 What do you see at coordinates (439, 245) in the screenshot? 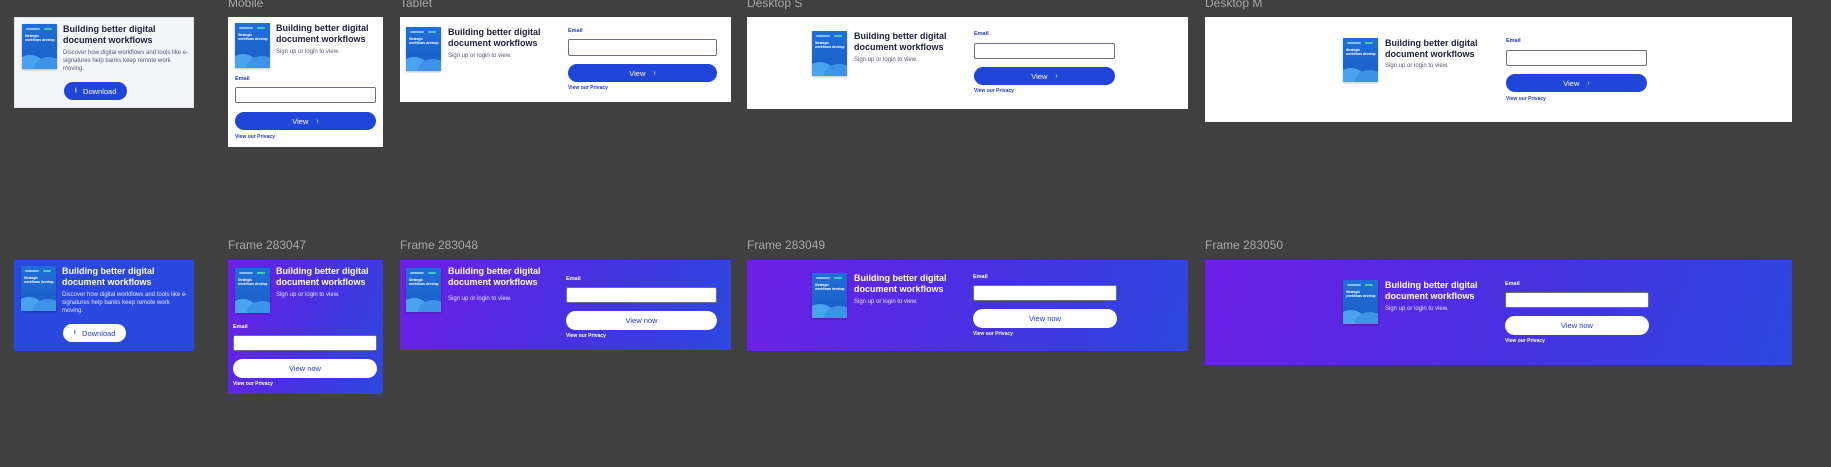
I see `frame-label-283048: Frame 283048` at bounding box center [439, 245].